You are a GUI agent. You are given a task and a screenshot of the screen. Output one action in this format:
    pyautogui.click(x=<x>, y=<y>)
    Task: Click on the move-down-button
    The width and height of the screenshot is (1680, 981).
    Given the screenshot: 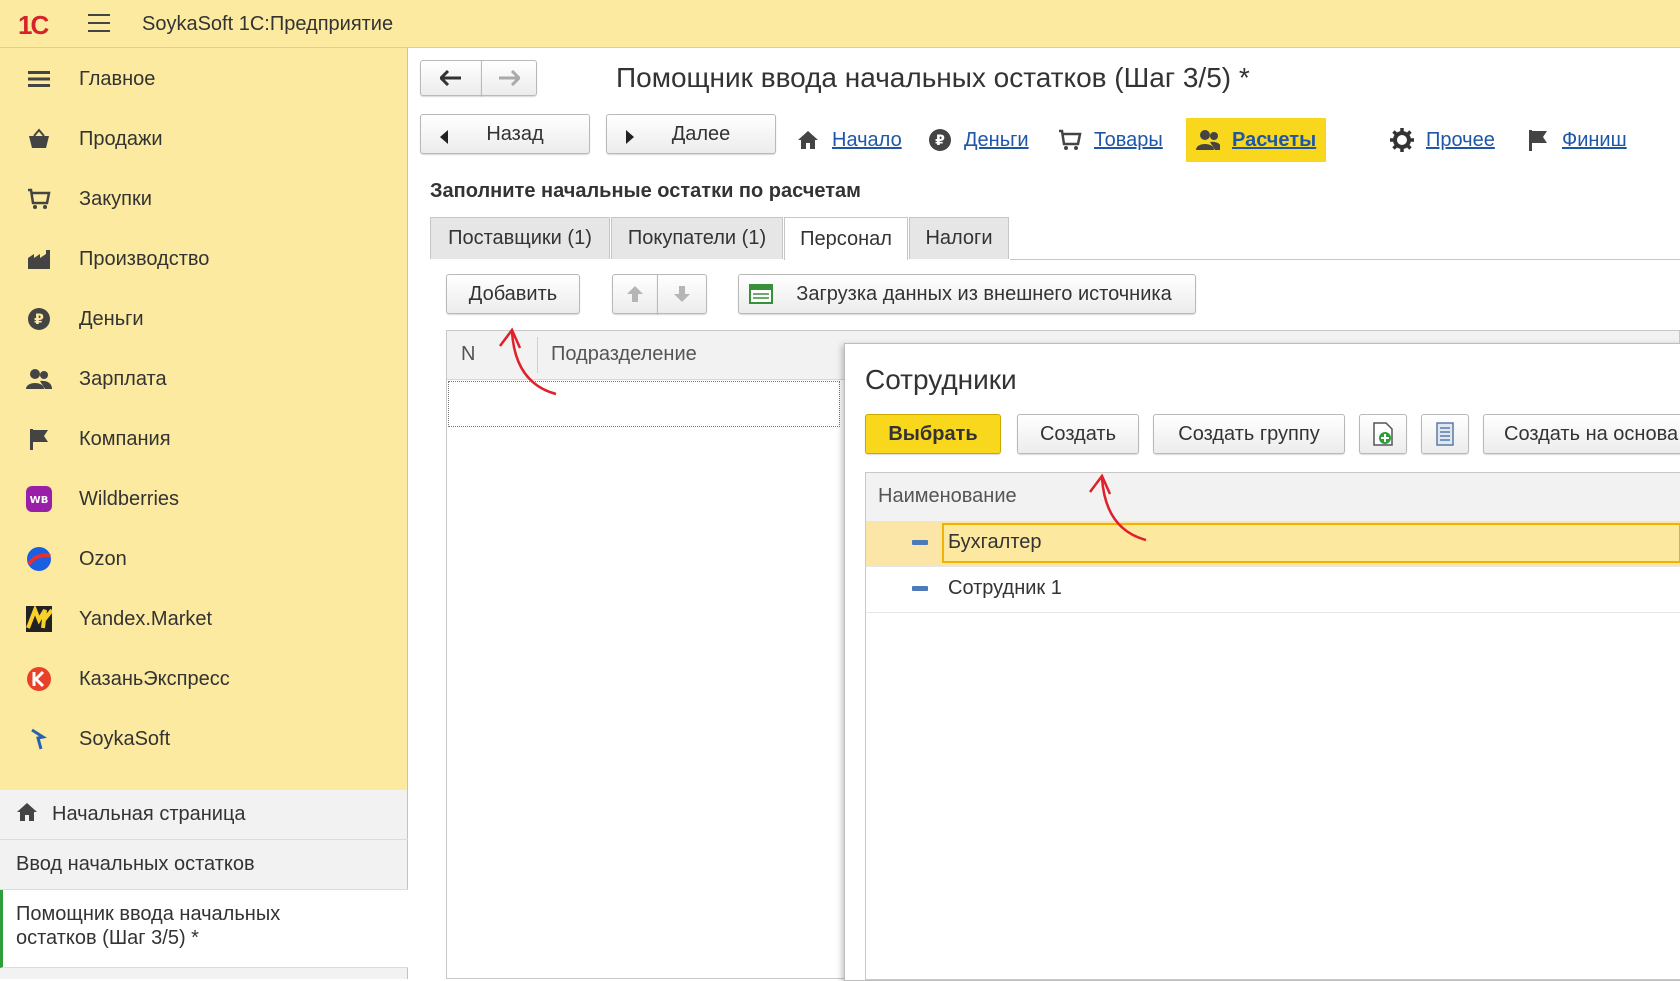 What is the action you would take?
    pyautogui.click(x=682, y=294)
    